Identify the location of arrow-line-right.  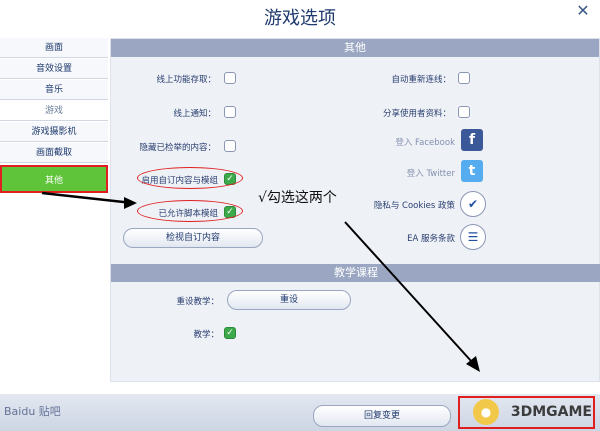
(408, 292).